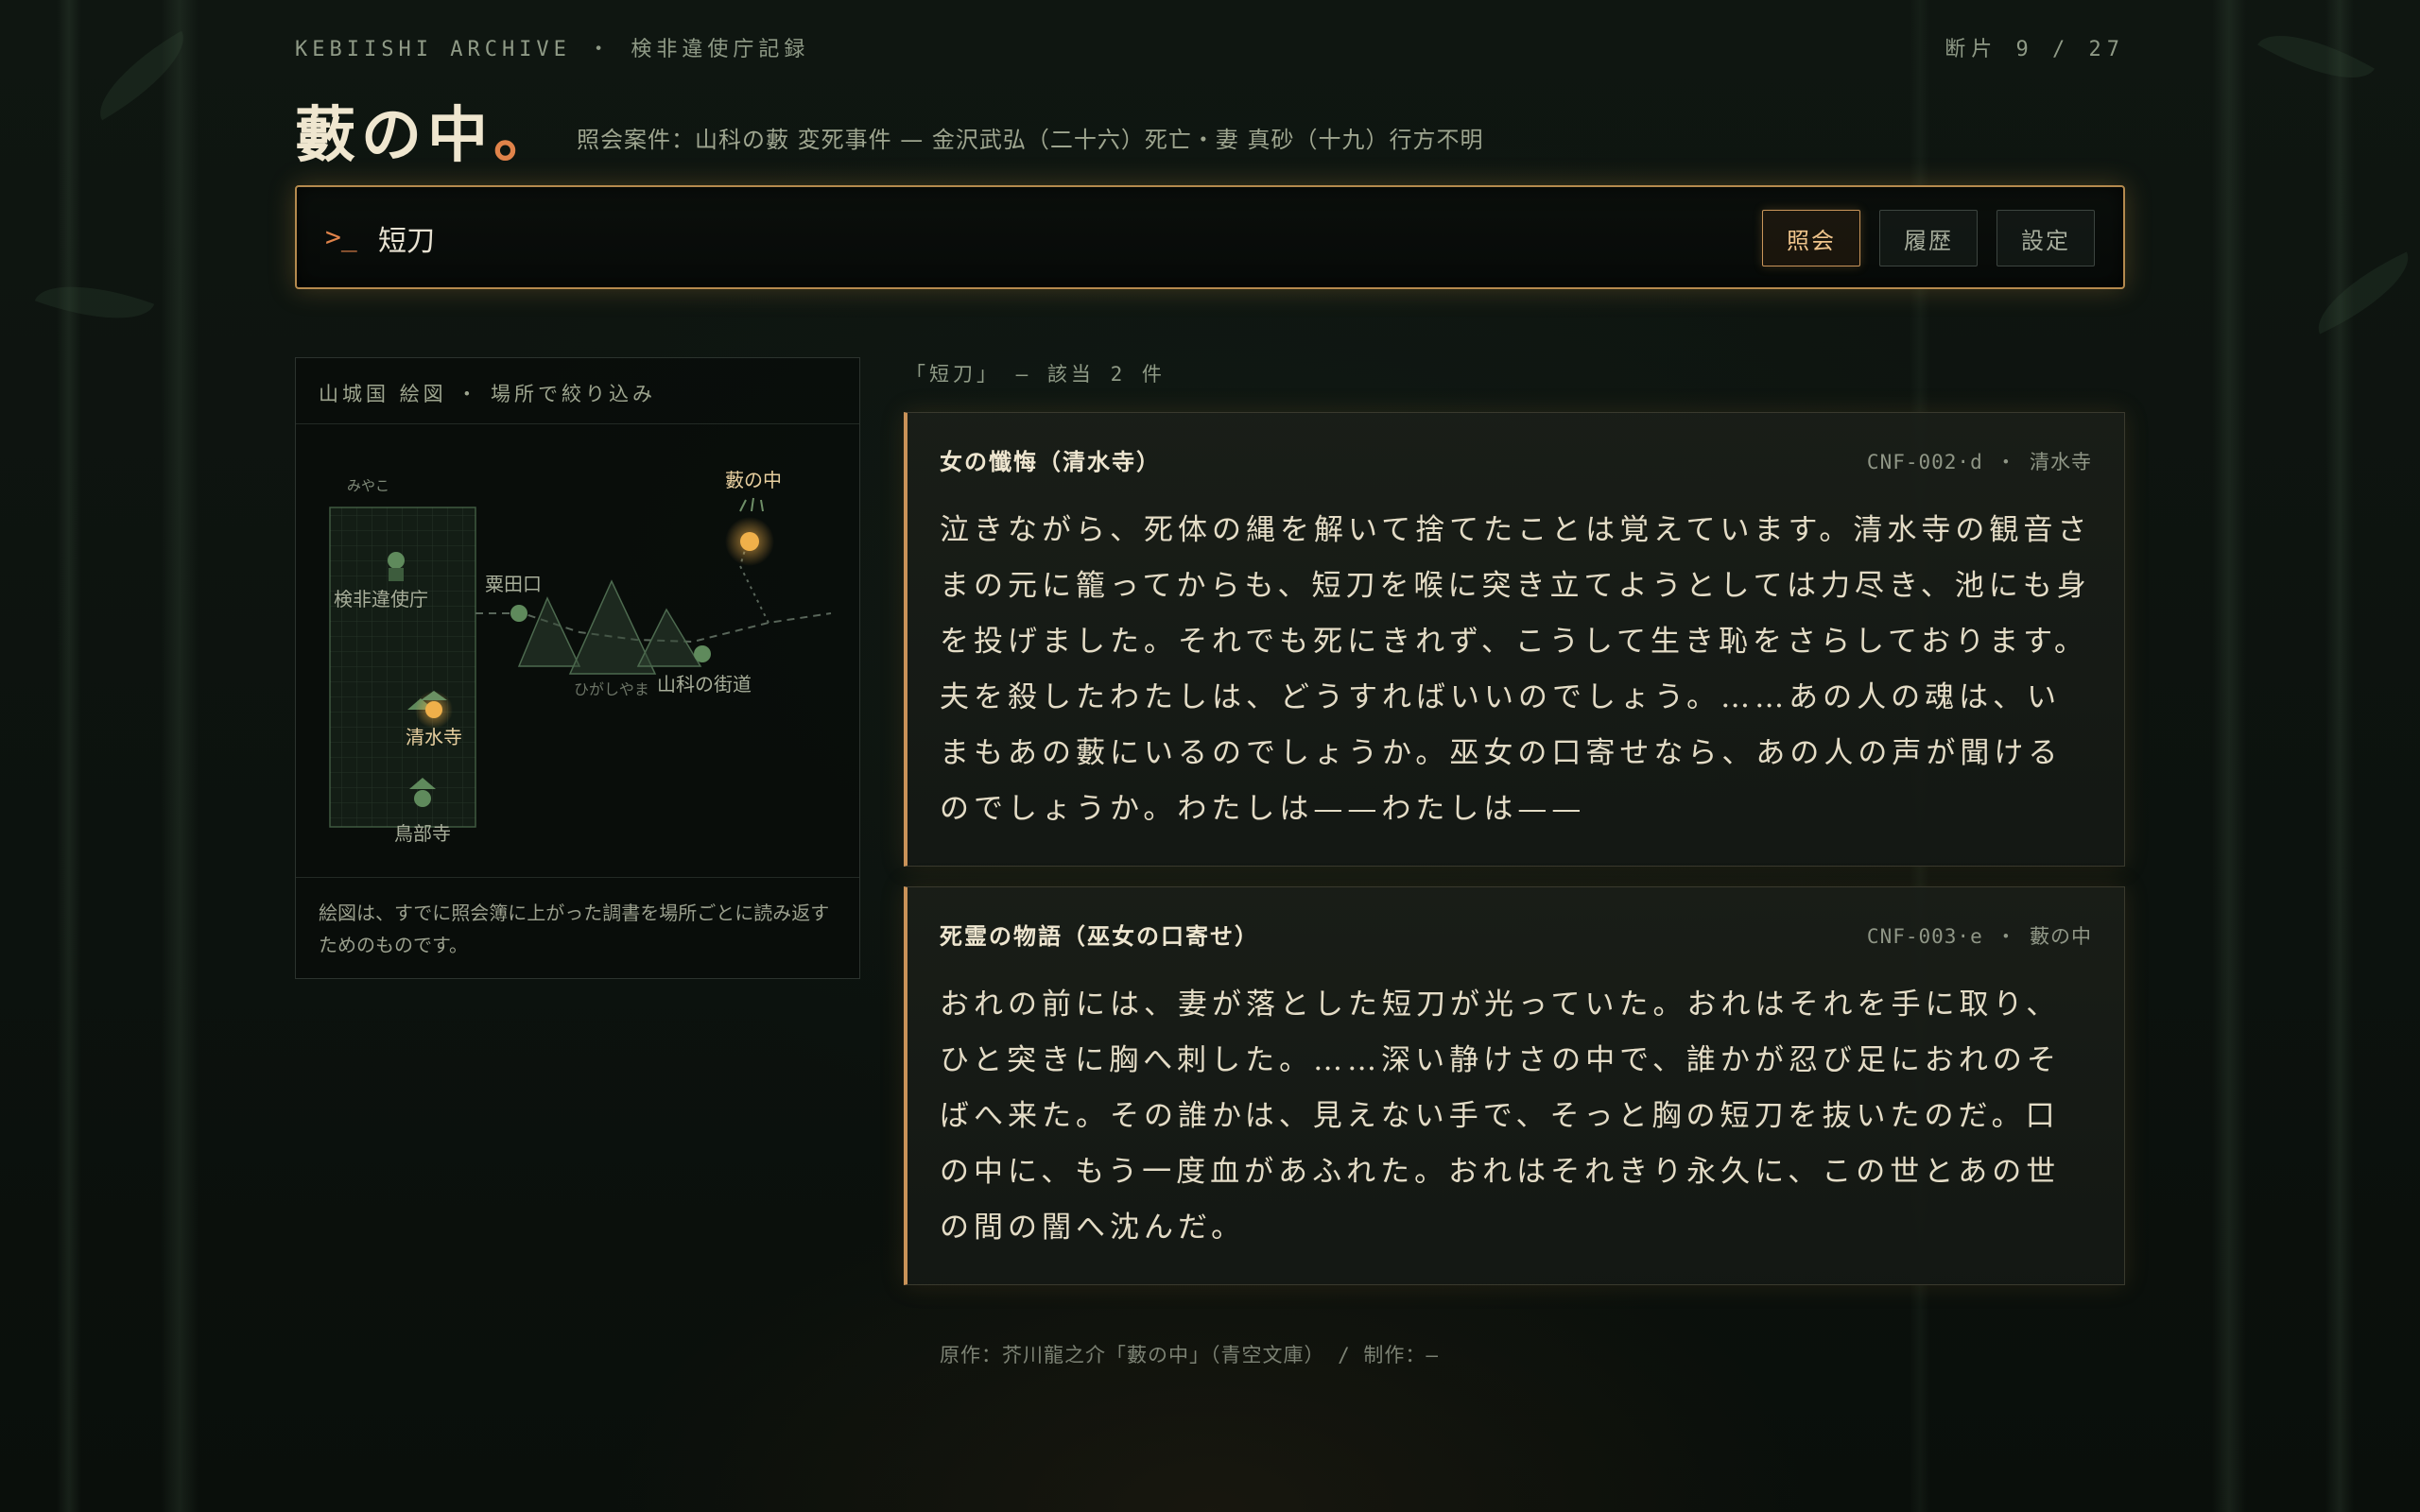  What do you see at coordinates (518, 613) in the screenshot?
I see `awataguchi-marker` at bounding box center [518, 613].